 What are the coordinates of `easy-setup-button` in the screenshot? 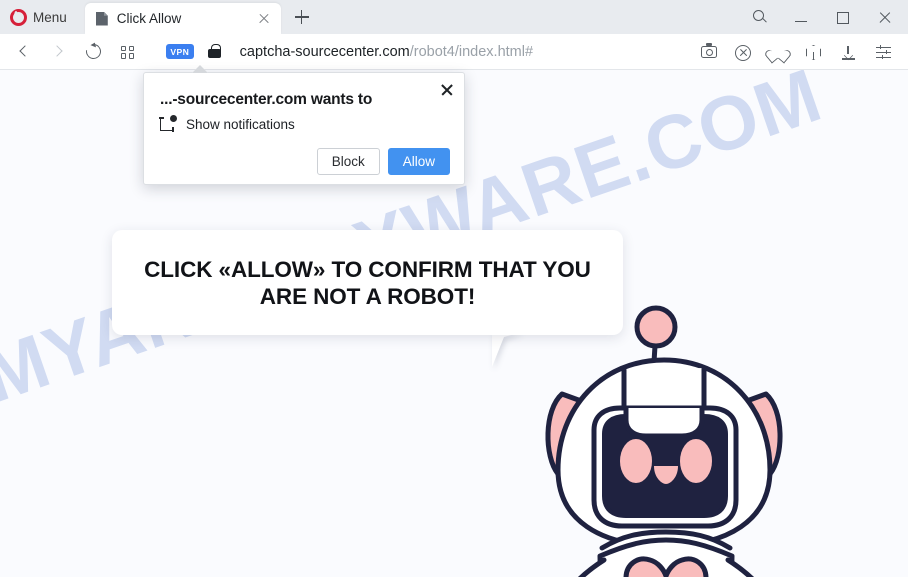 It's located at (883, 52).